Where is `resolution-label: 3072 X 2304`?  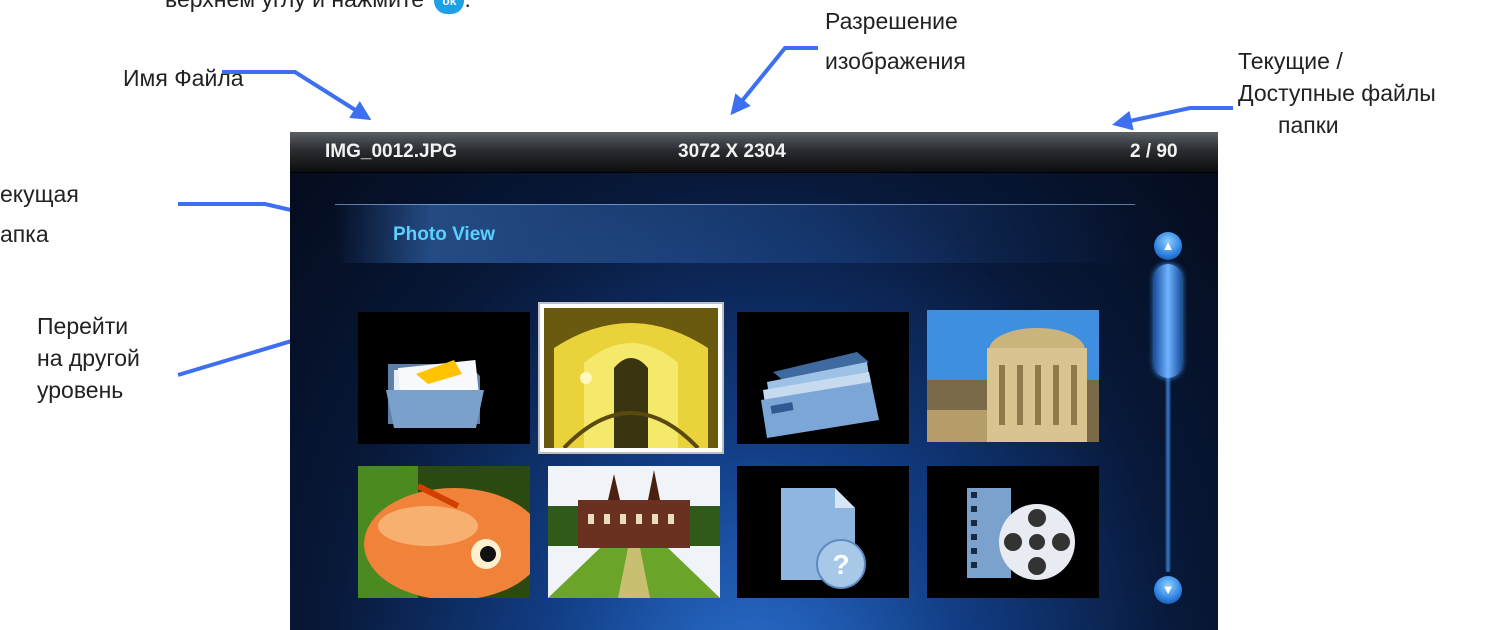
resolution-label: 3072 X 2304 is located at coordinates (732, 151).